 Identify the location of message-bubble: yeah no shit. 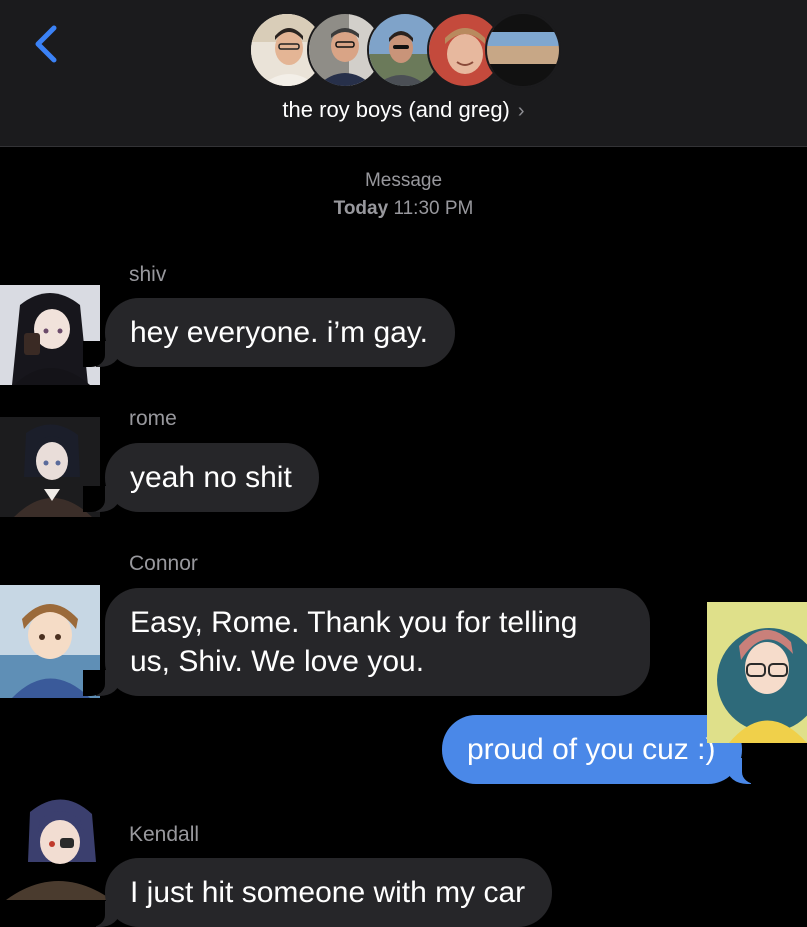
(201, 477).